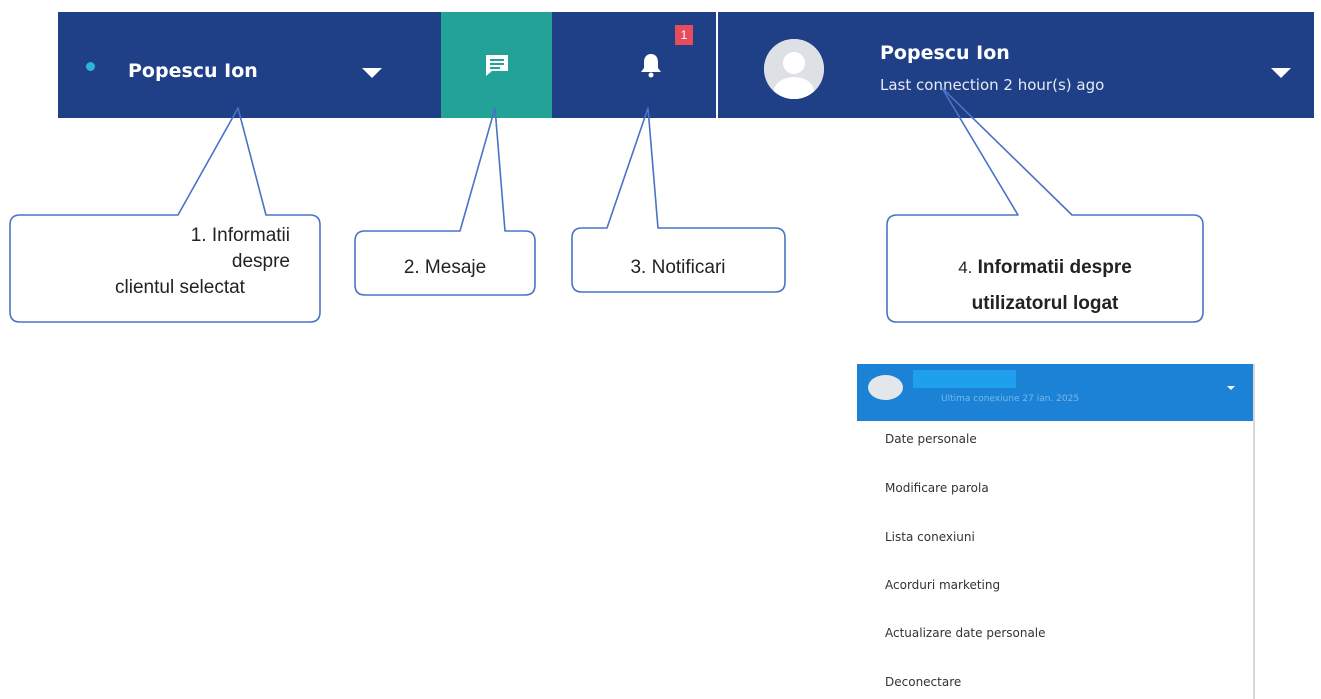 This screenshot has height=699, width=1321. I want to click on menu-item-deconectare: Deconectare, so click(923, 682).